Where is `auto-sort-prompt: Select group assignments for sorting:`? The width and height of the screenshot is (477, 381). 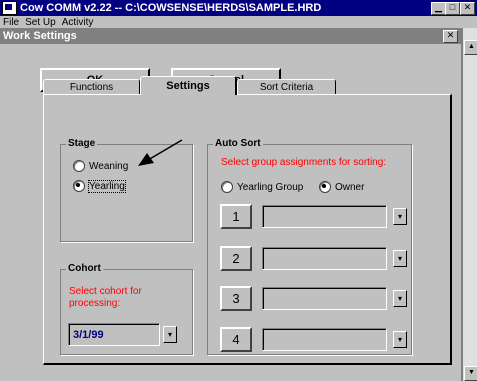
auto-sort-prompt: Select group assignments for sorting: is located at coordinates (304, 162).